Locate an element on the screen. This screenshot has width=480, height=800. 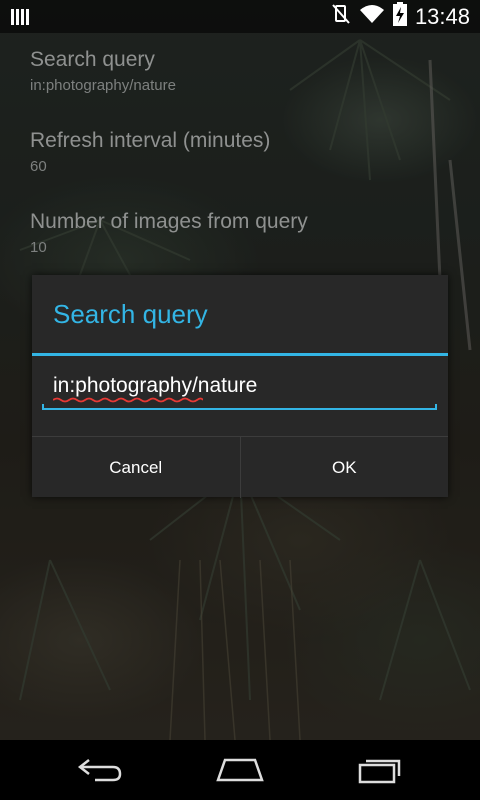
pref-title: Search query is located at coordinates (92, 59).